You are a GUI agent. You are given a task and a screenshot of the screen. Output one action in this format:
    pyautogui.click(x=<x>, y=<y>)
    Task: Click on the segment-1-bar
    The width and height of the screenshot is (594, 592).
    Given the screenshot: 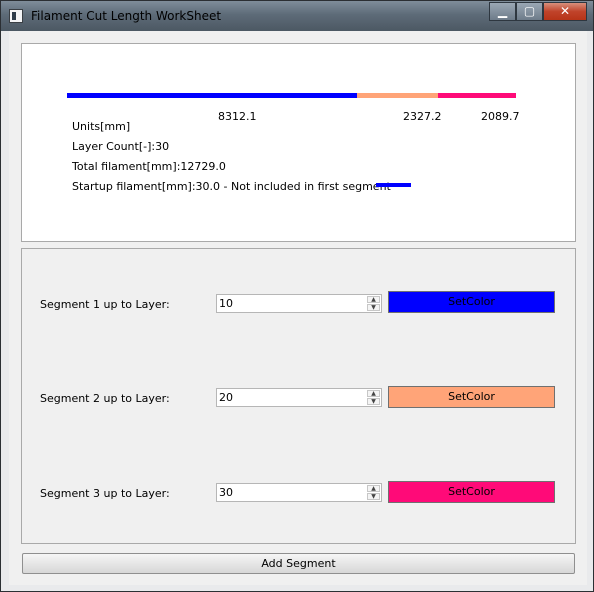 What is the action you would take?
    pyautogui.click(x=212, y=95)
    